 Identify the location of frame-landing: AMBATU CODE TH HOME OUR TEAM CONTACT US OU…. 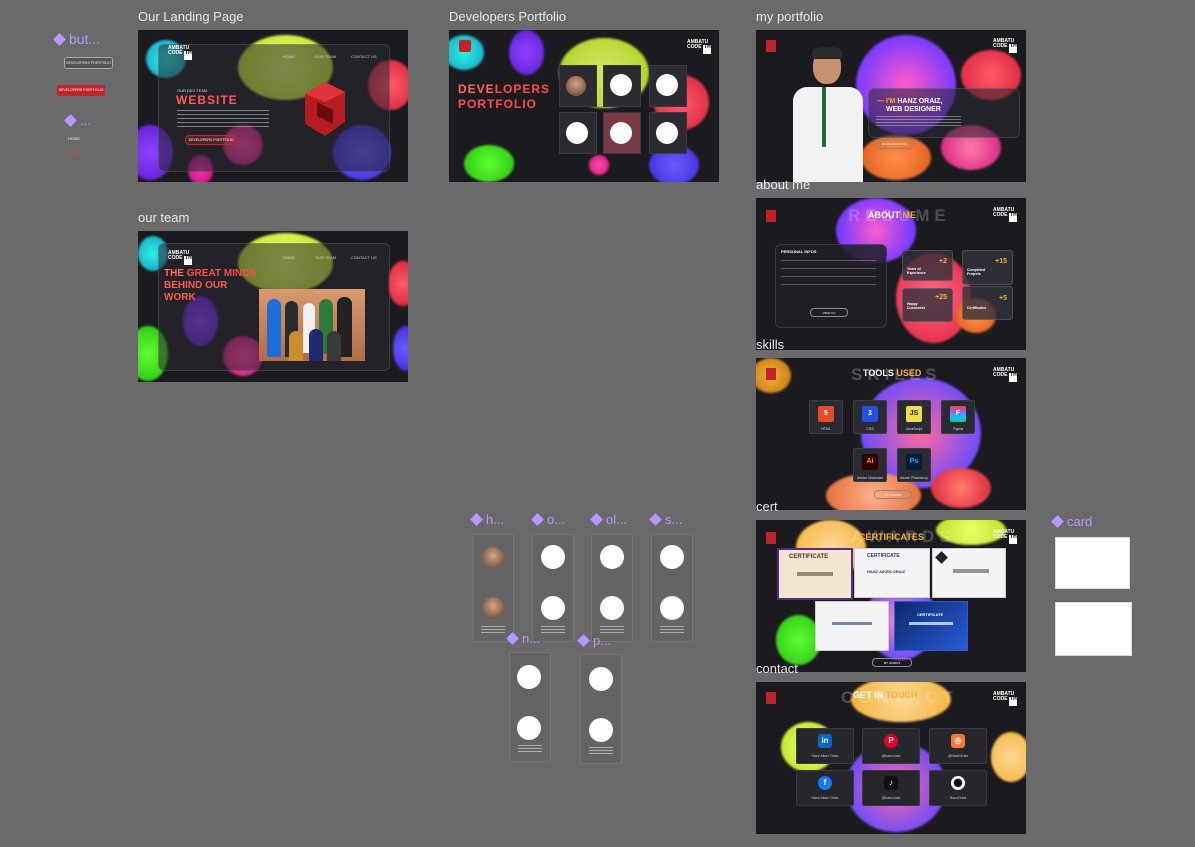
(273, 106).